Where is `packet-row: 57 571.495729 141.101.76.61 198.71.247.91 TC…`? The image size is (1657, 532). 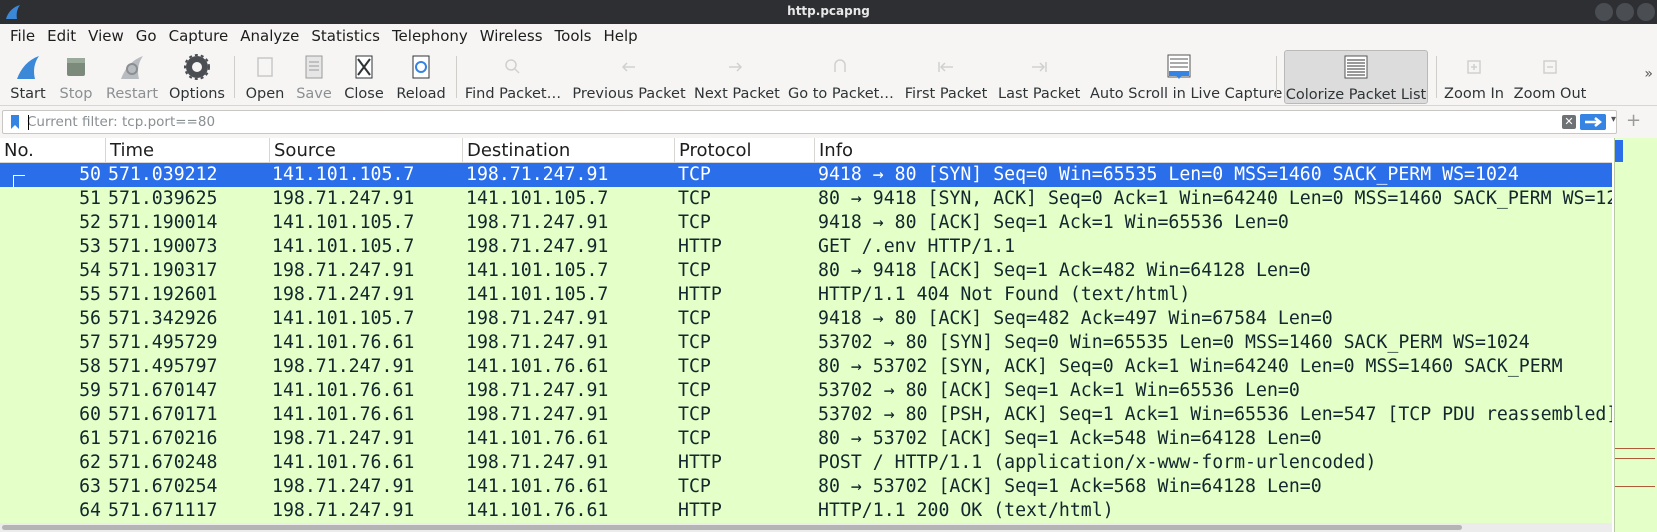
packet-row: 57 571.495729 141.101.76.61 198.71.247.91 TC… is located at coordinates (806, 343).